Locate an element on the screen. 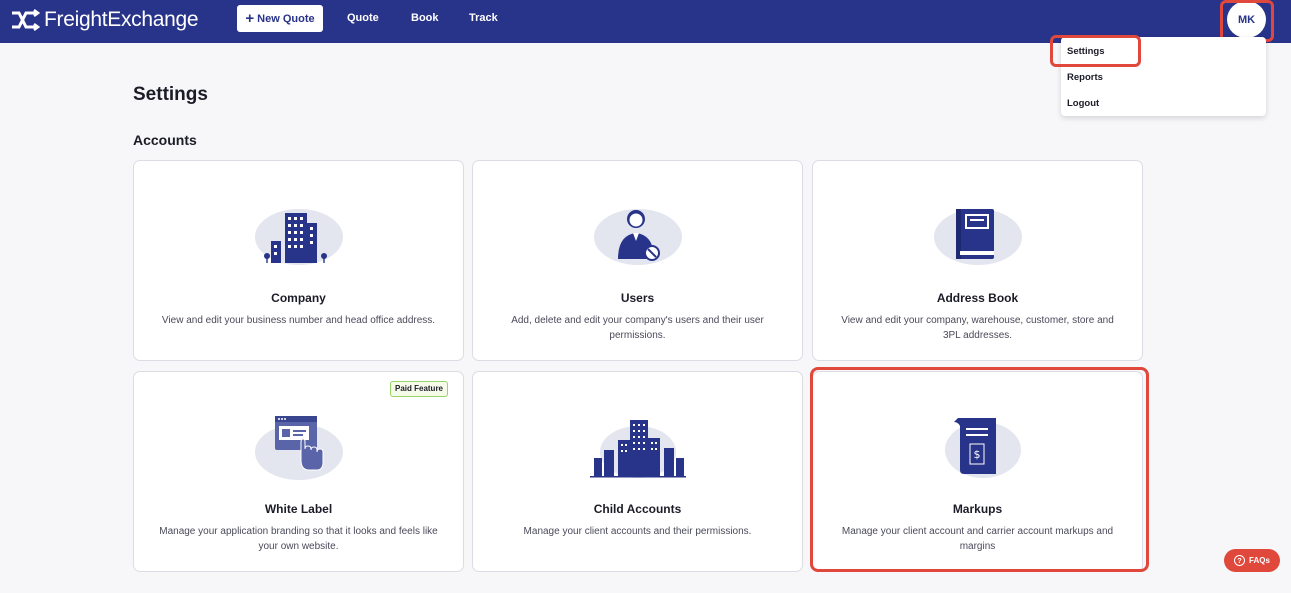 The image size is (1291, 593). avatar-highlight is located at coordinates (1247, 21).